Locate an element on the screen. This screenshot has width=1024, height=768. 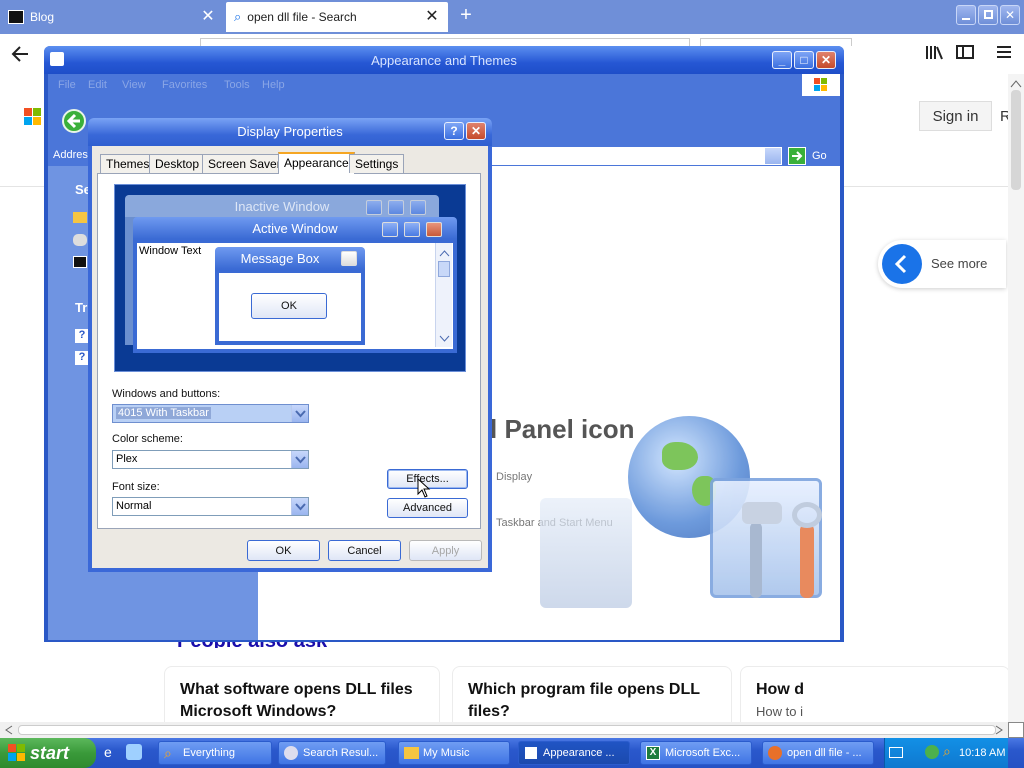
chevron-left-icon is located at coordinates (902, 264).